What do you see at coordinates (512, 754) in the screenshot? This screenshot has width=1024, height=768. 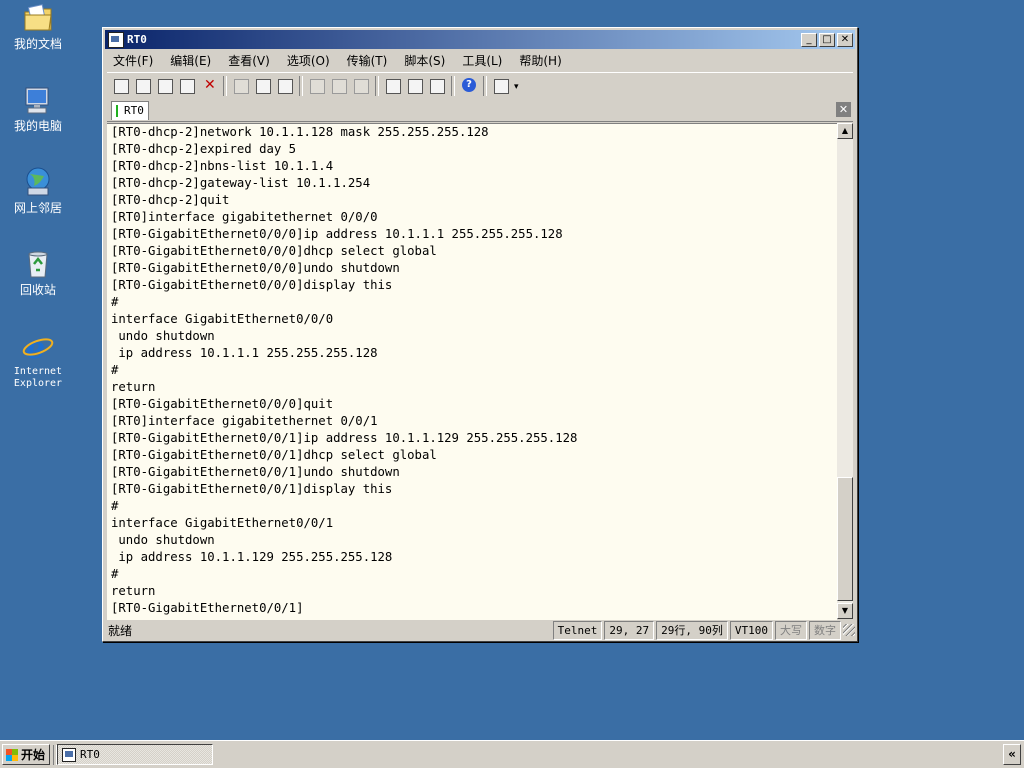 I see `taskbar: 开始 RT0 «` at bounding box center [512, 754].